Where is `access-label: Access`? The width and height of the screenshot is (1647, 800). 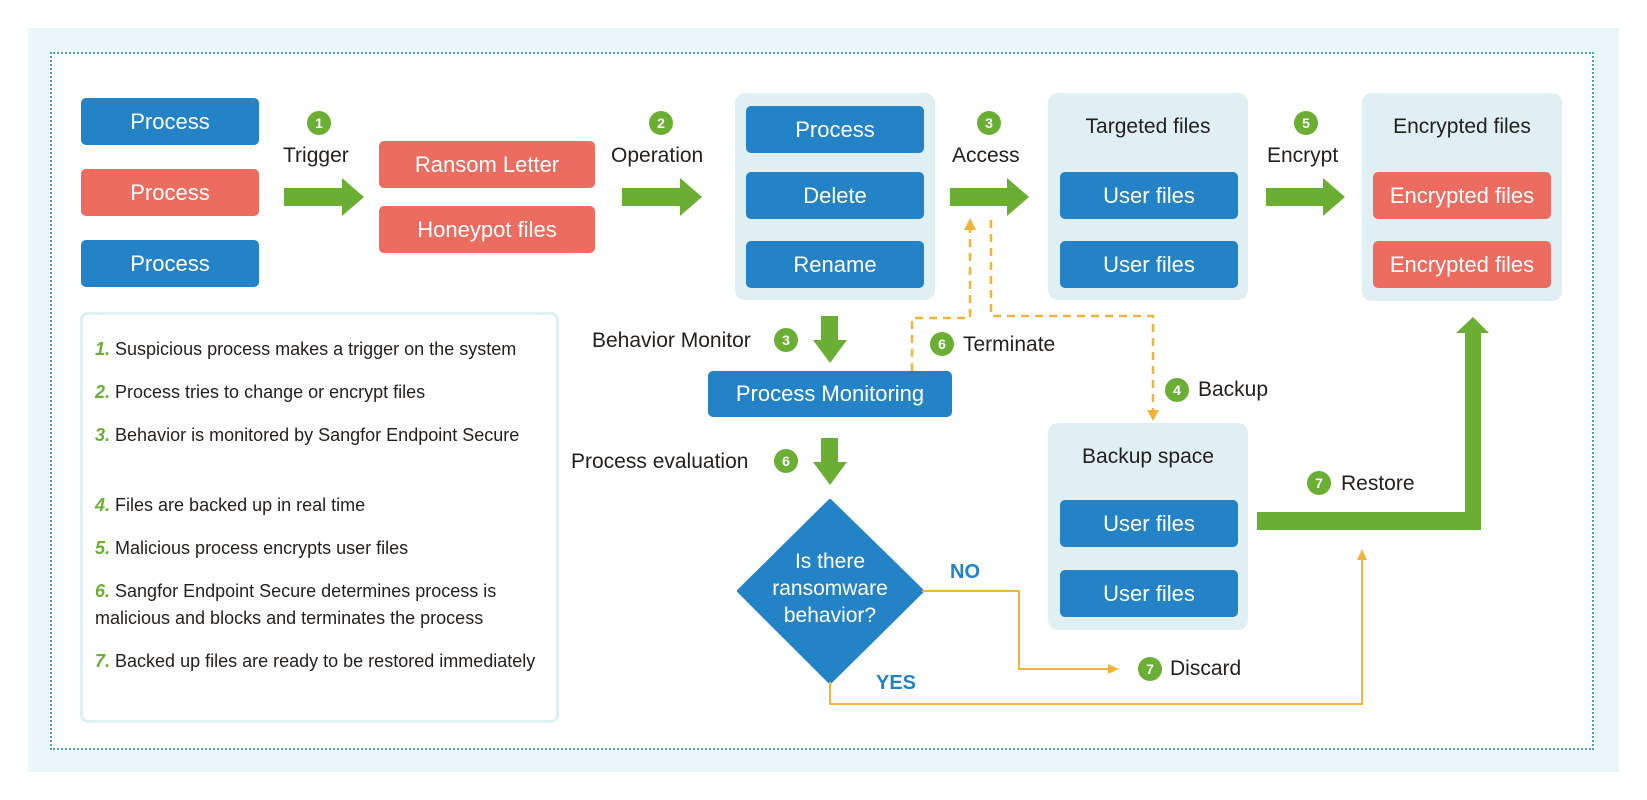 access-label: Access is located at coordinates (986, 155).